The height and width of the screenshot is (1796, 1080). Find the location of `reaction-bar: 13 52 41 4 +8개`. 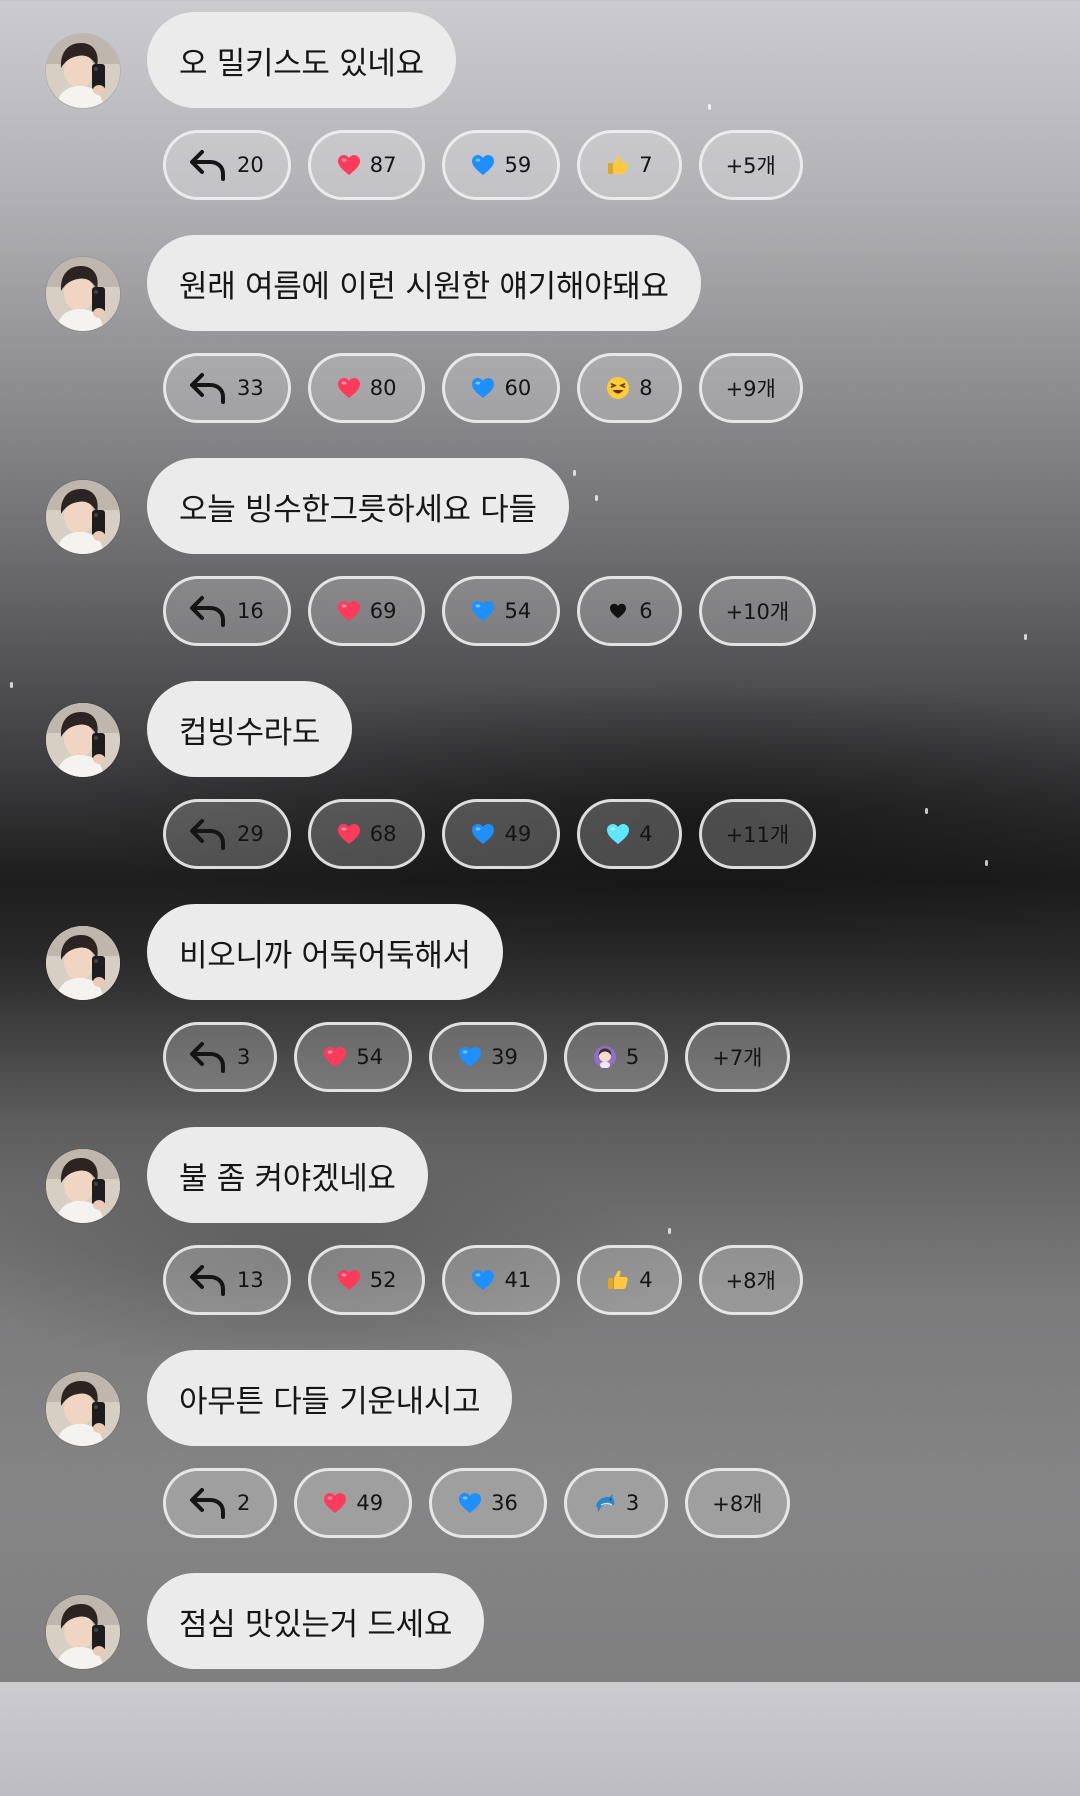

reaction-bar: 13 52 41 4 +8개 is located at coordinates (483, 1280).